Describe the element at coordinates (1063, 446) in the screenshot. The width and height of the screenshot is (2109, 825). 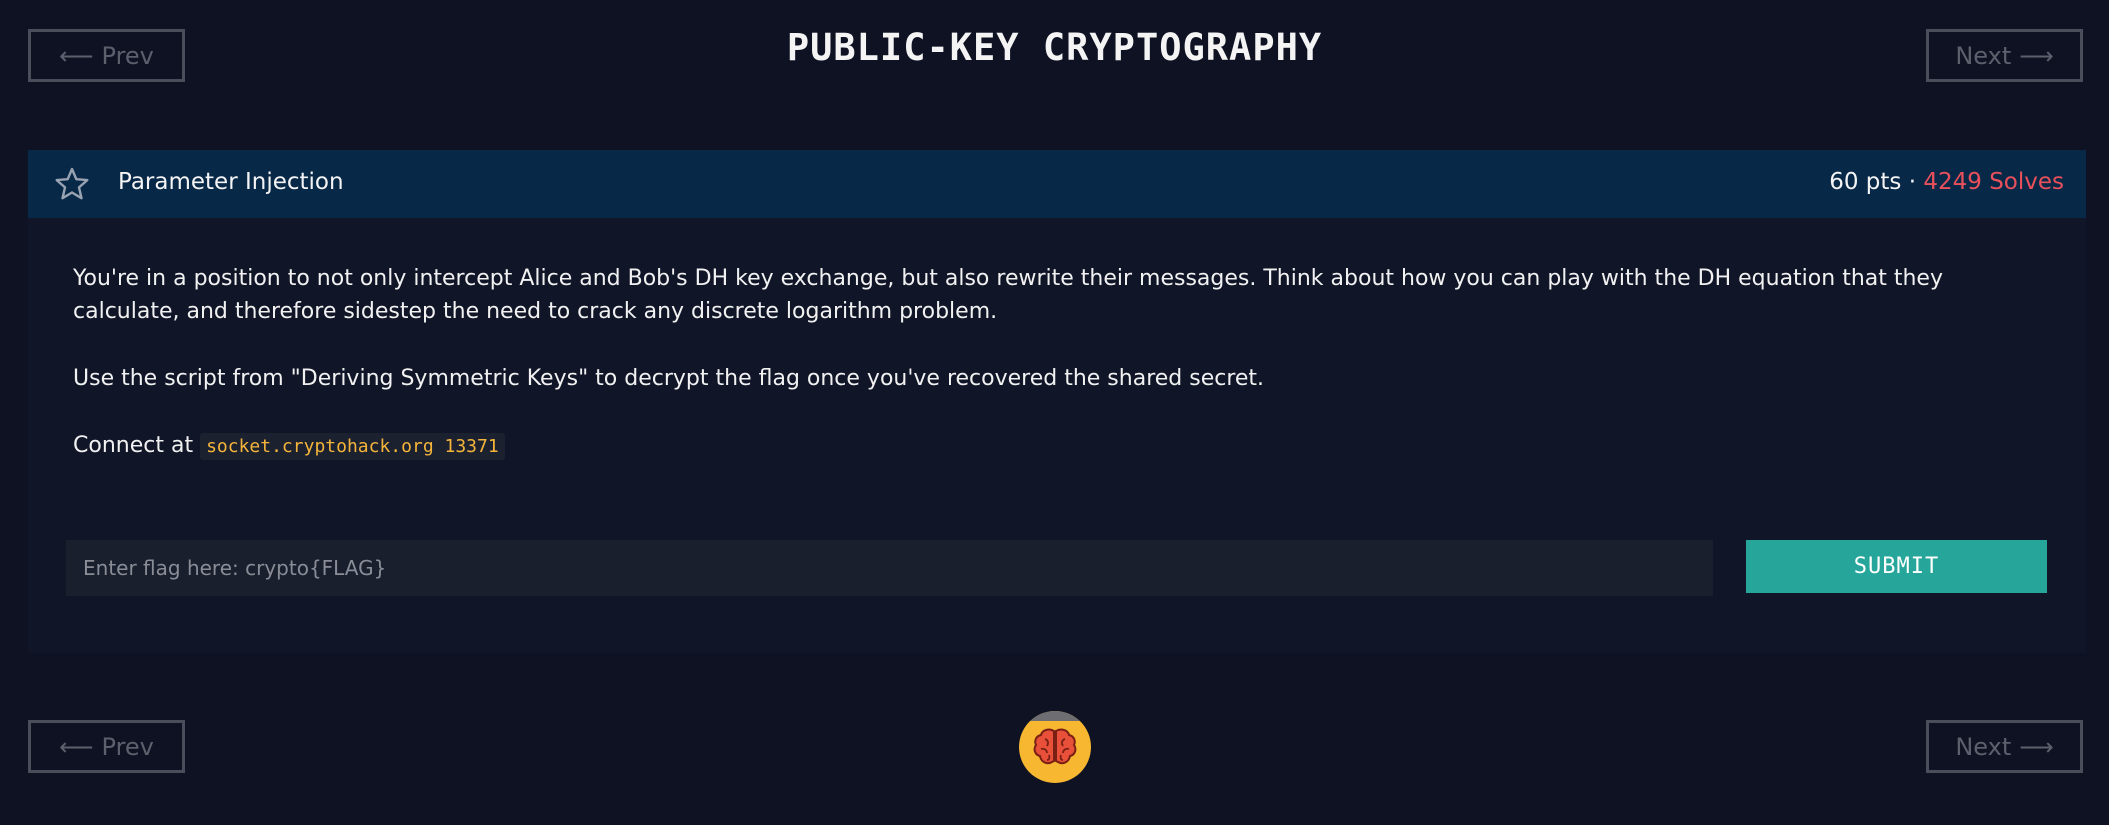
I see `connect-line: Connect at socket.cryptohack.org 13371` at that location.